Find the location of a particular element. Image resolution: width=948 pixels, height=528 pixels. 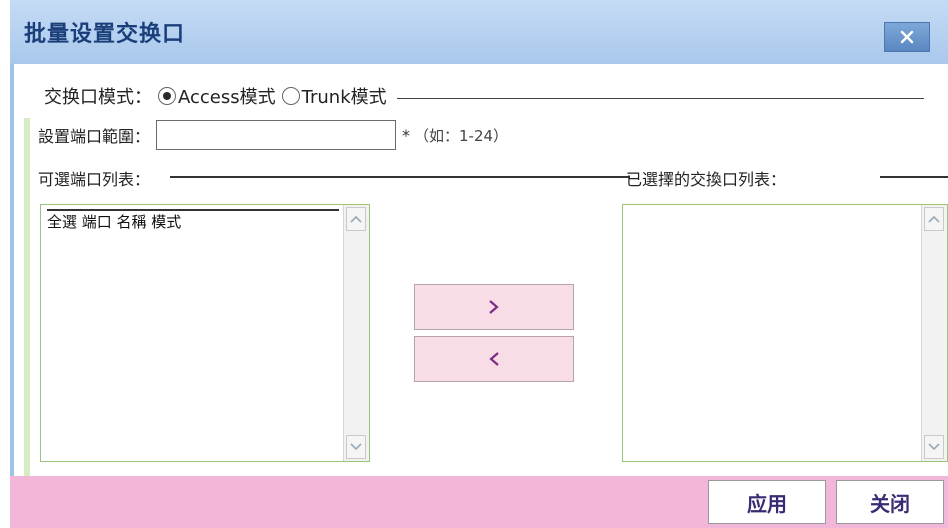

apply-button: 应用 is located at coordinates (767, 502).